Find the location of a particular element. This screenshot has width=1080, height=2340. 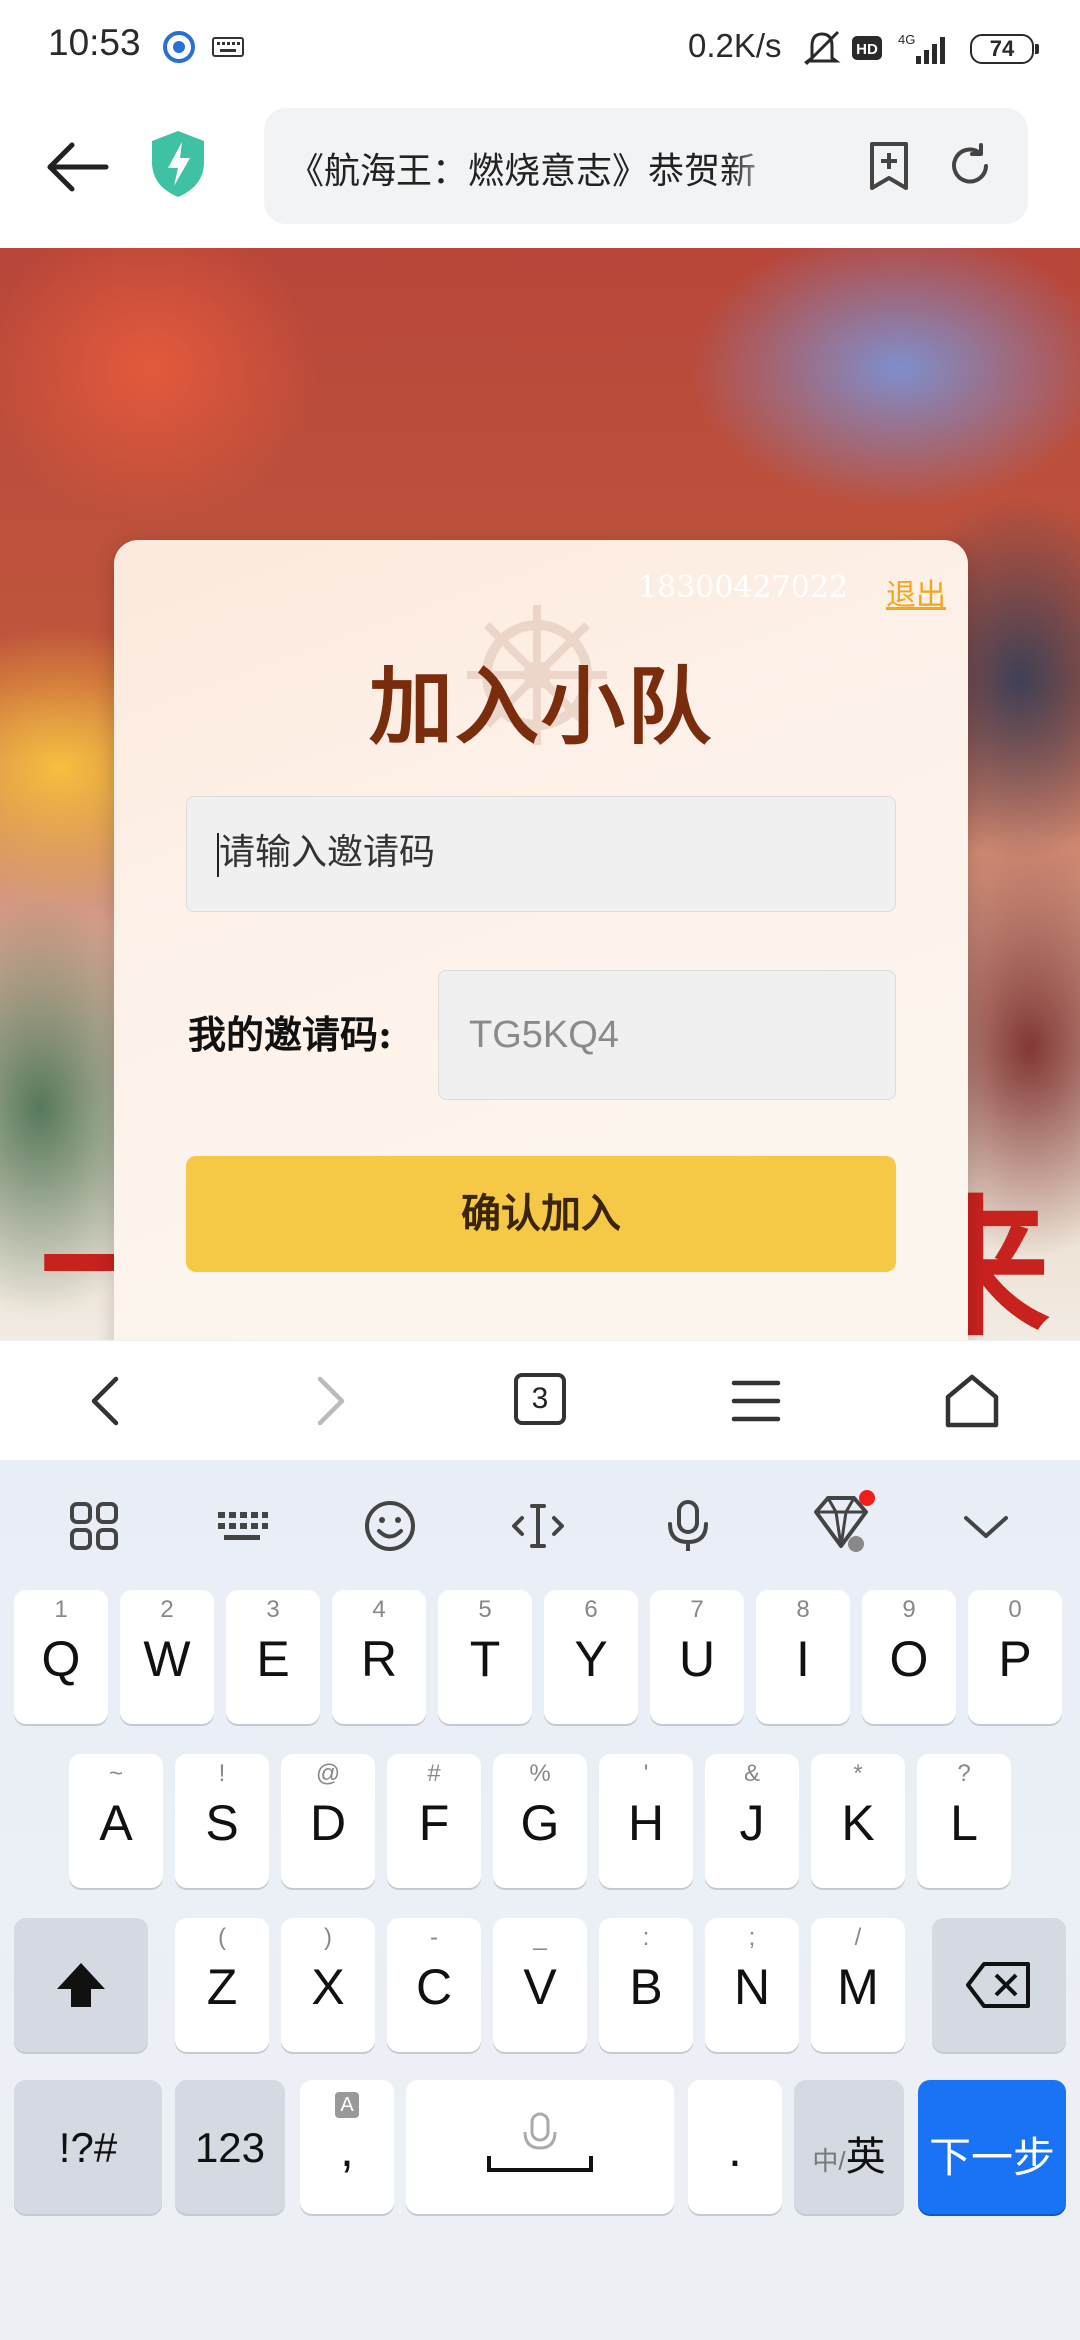

tabs-button: 3 is located at coordinates (540, 1399).